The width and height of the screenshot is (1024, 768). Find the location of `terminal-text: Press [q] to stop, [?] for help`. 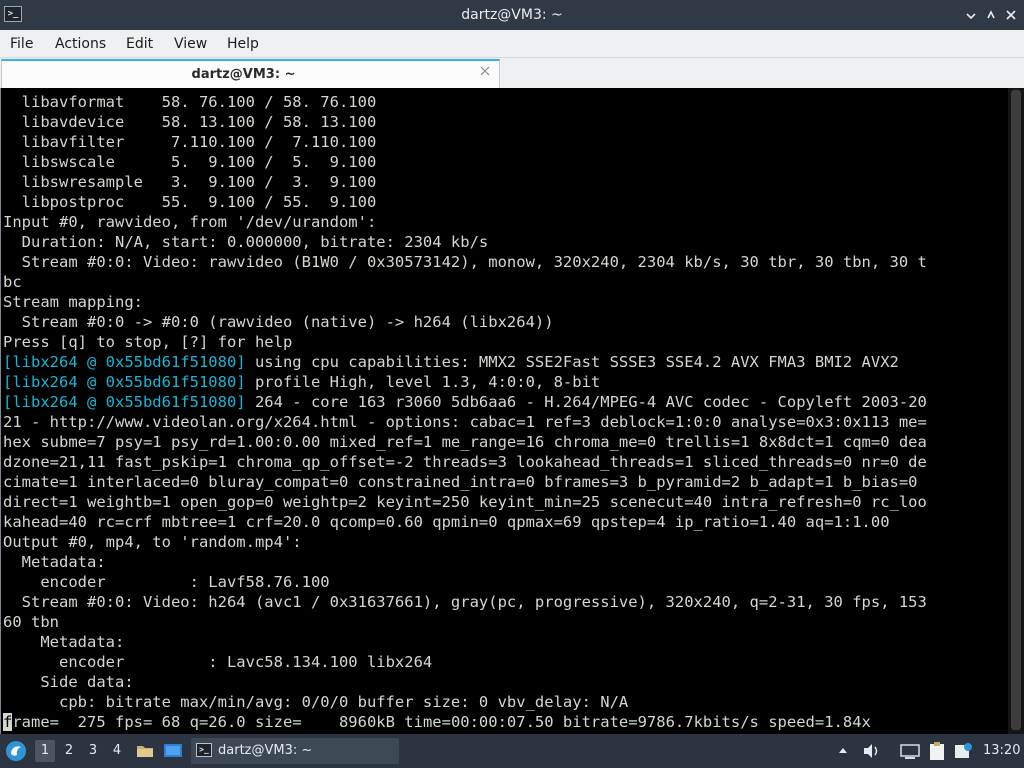

terminal-text: Press [q] to stop, [?] for help is located at coordinates (148, 342).